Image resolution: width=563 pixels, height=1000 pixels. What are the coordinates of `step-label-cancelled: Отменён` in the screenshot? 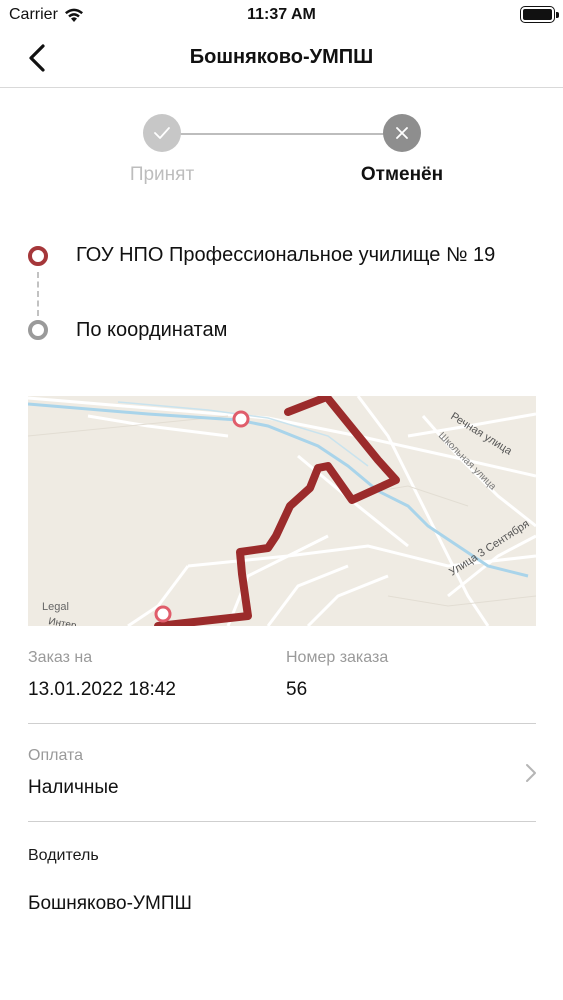 It's located at (402, 174).